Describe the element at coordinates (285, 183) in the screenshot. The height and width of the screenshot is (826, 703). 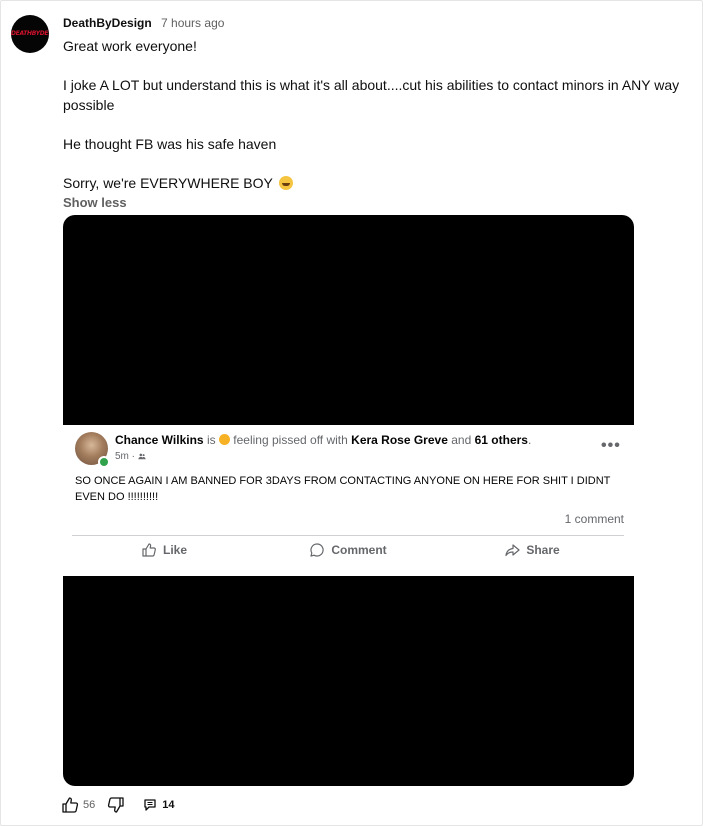
I see `laughing-crying-emoji-icon` at that location.